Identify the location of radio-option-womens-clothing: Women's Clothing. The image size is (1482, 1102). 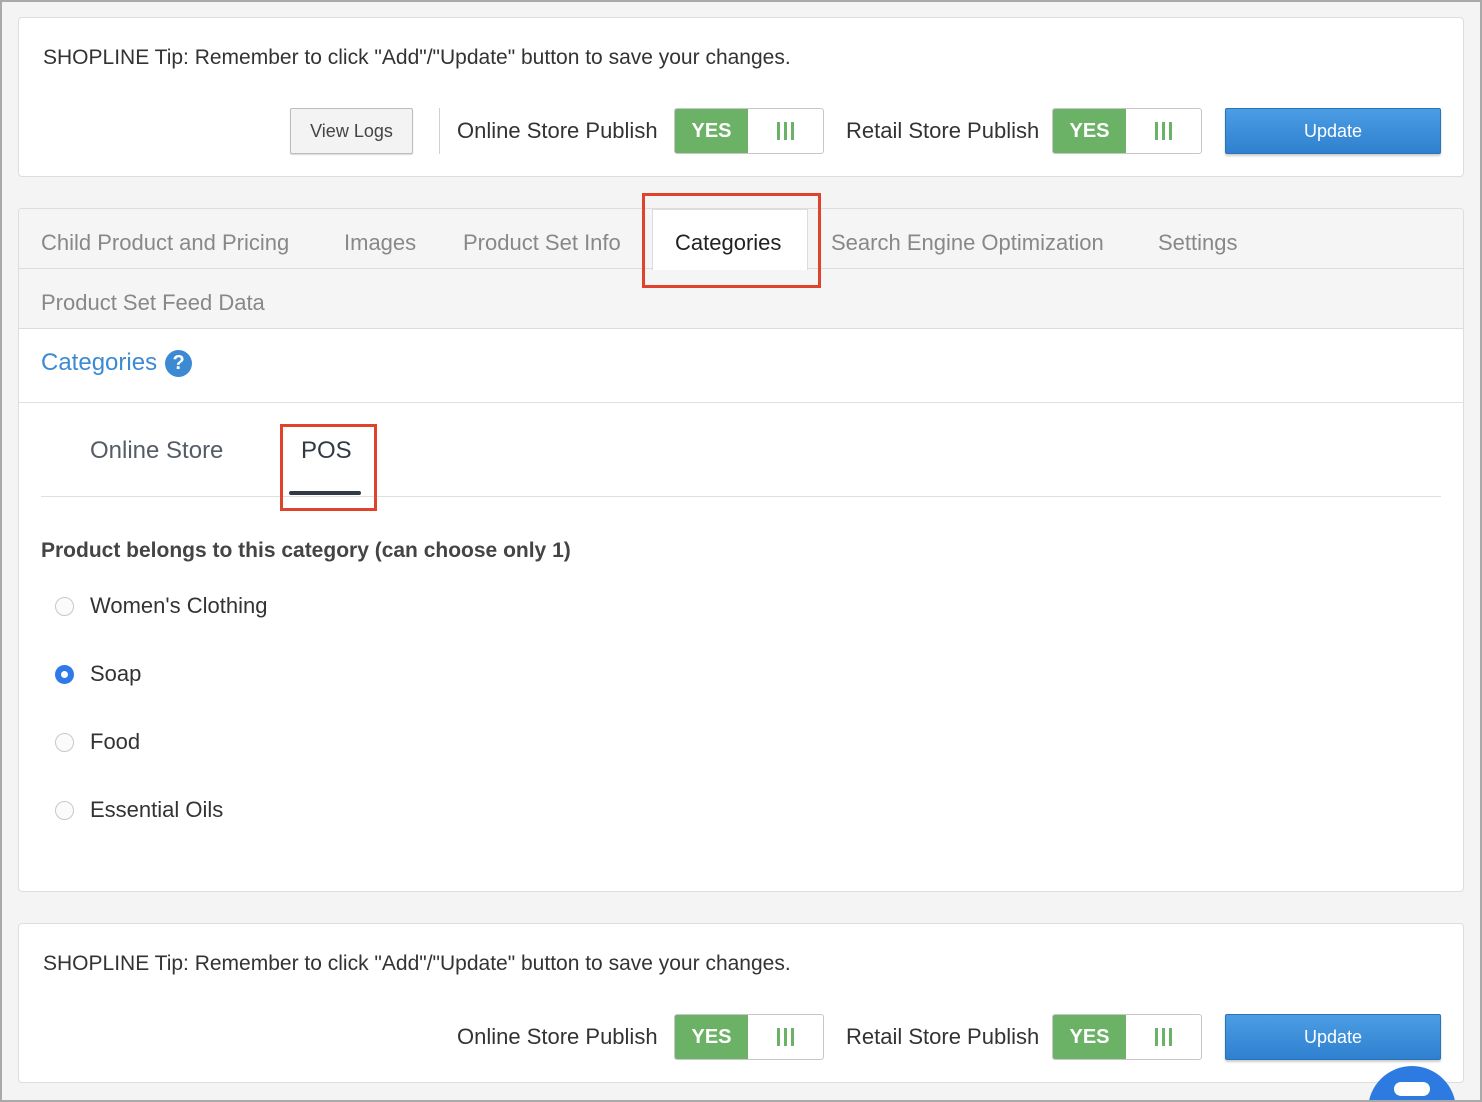
(161, 606).